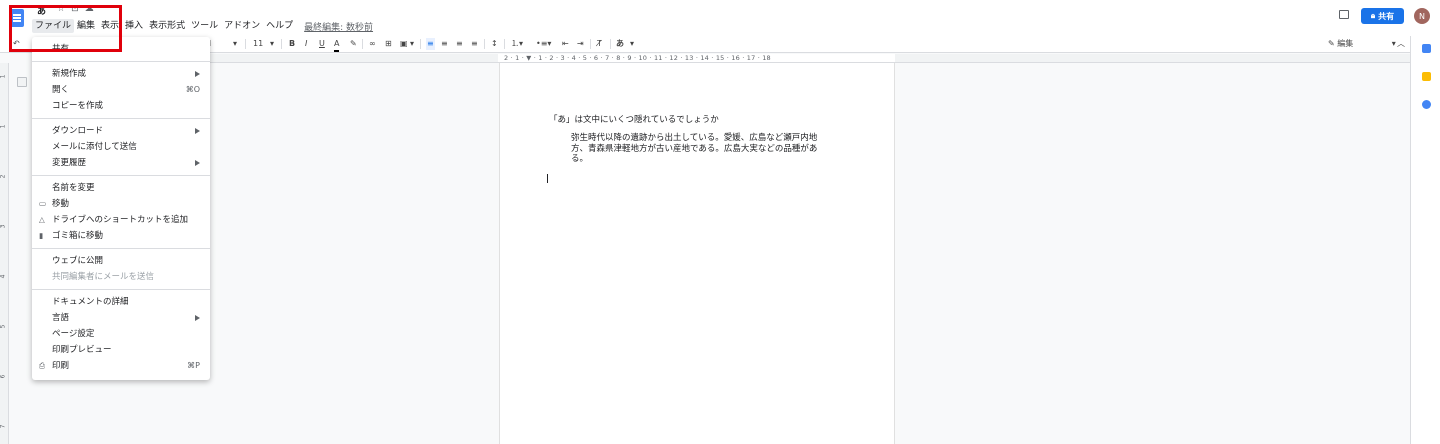 The height and width of the screenshot is (444, 1440). What do you see at coordinates (1426, 104) in the screenshot?
I see `tasks-icon` at bounding box center [1426, 104].